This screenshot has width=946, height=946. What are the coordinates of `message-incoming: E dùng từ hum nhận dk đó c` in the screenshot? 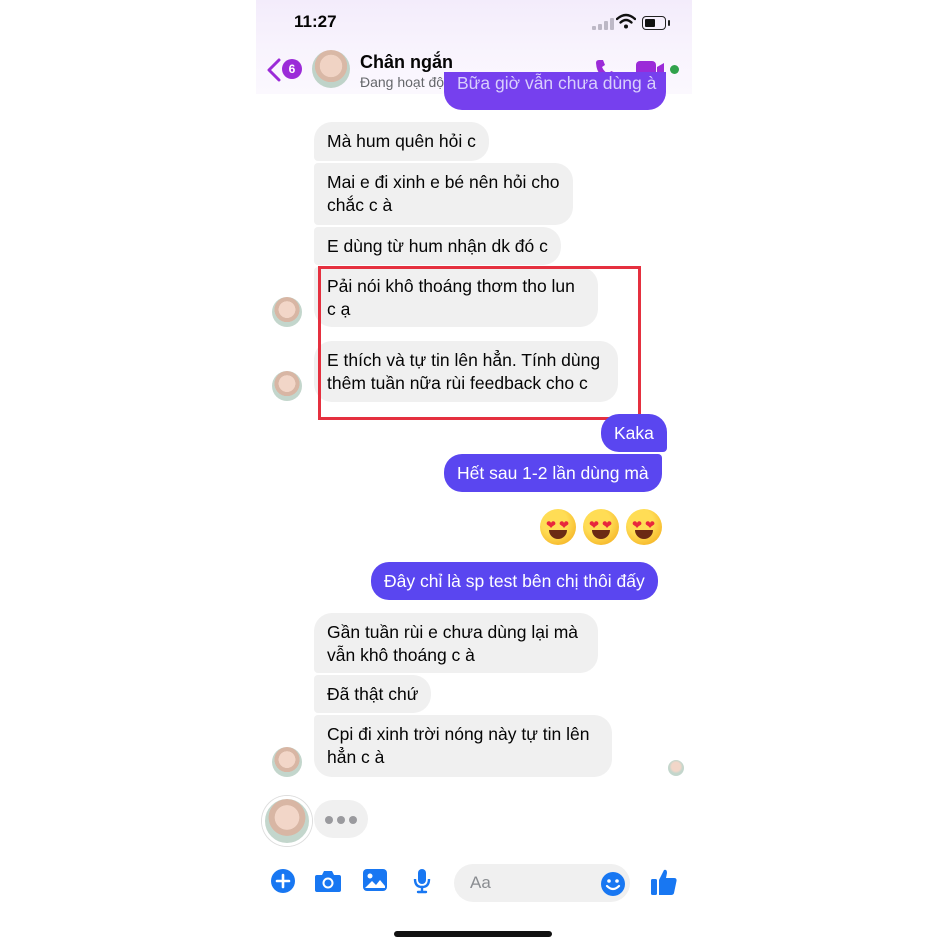 It's located at (437, 246).